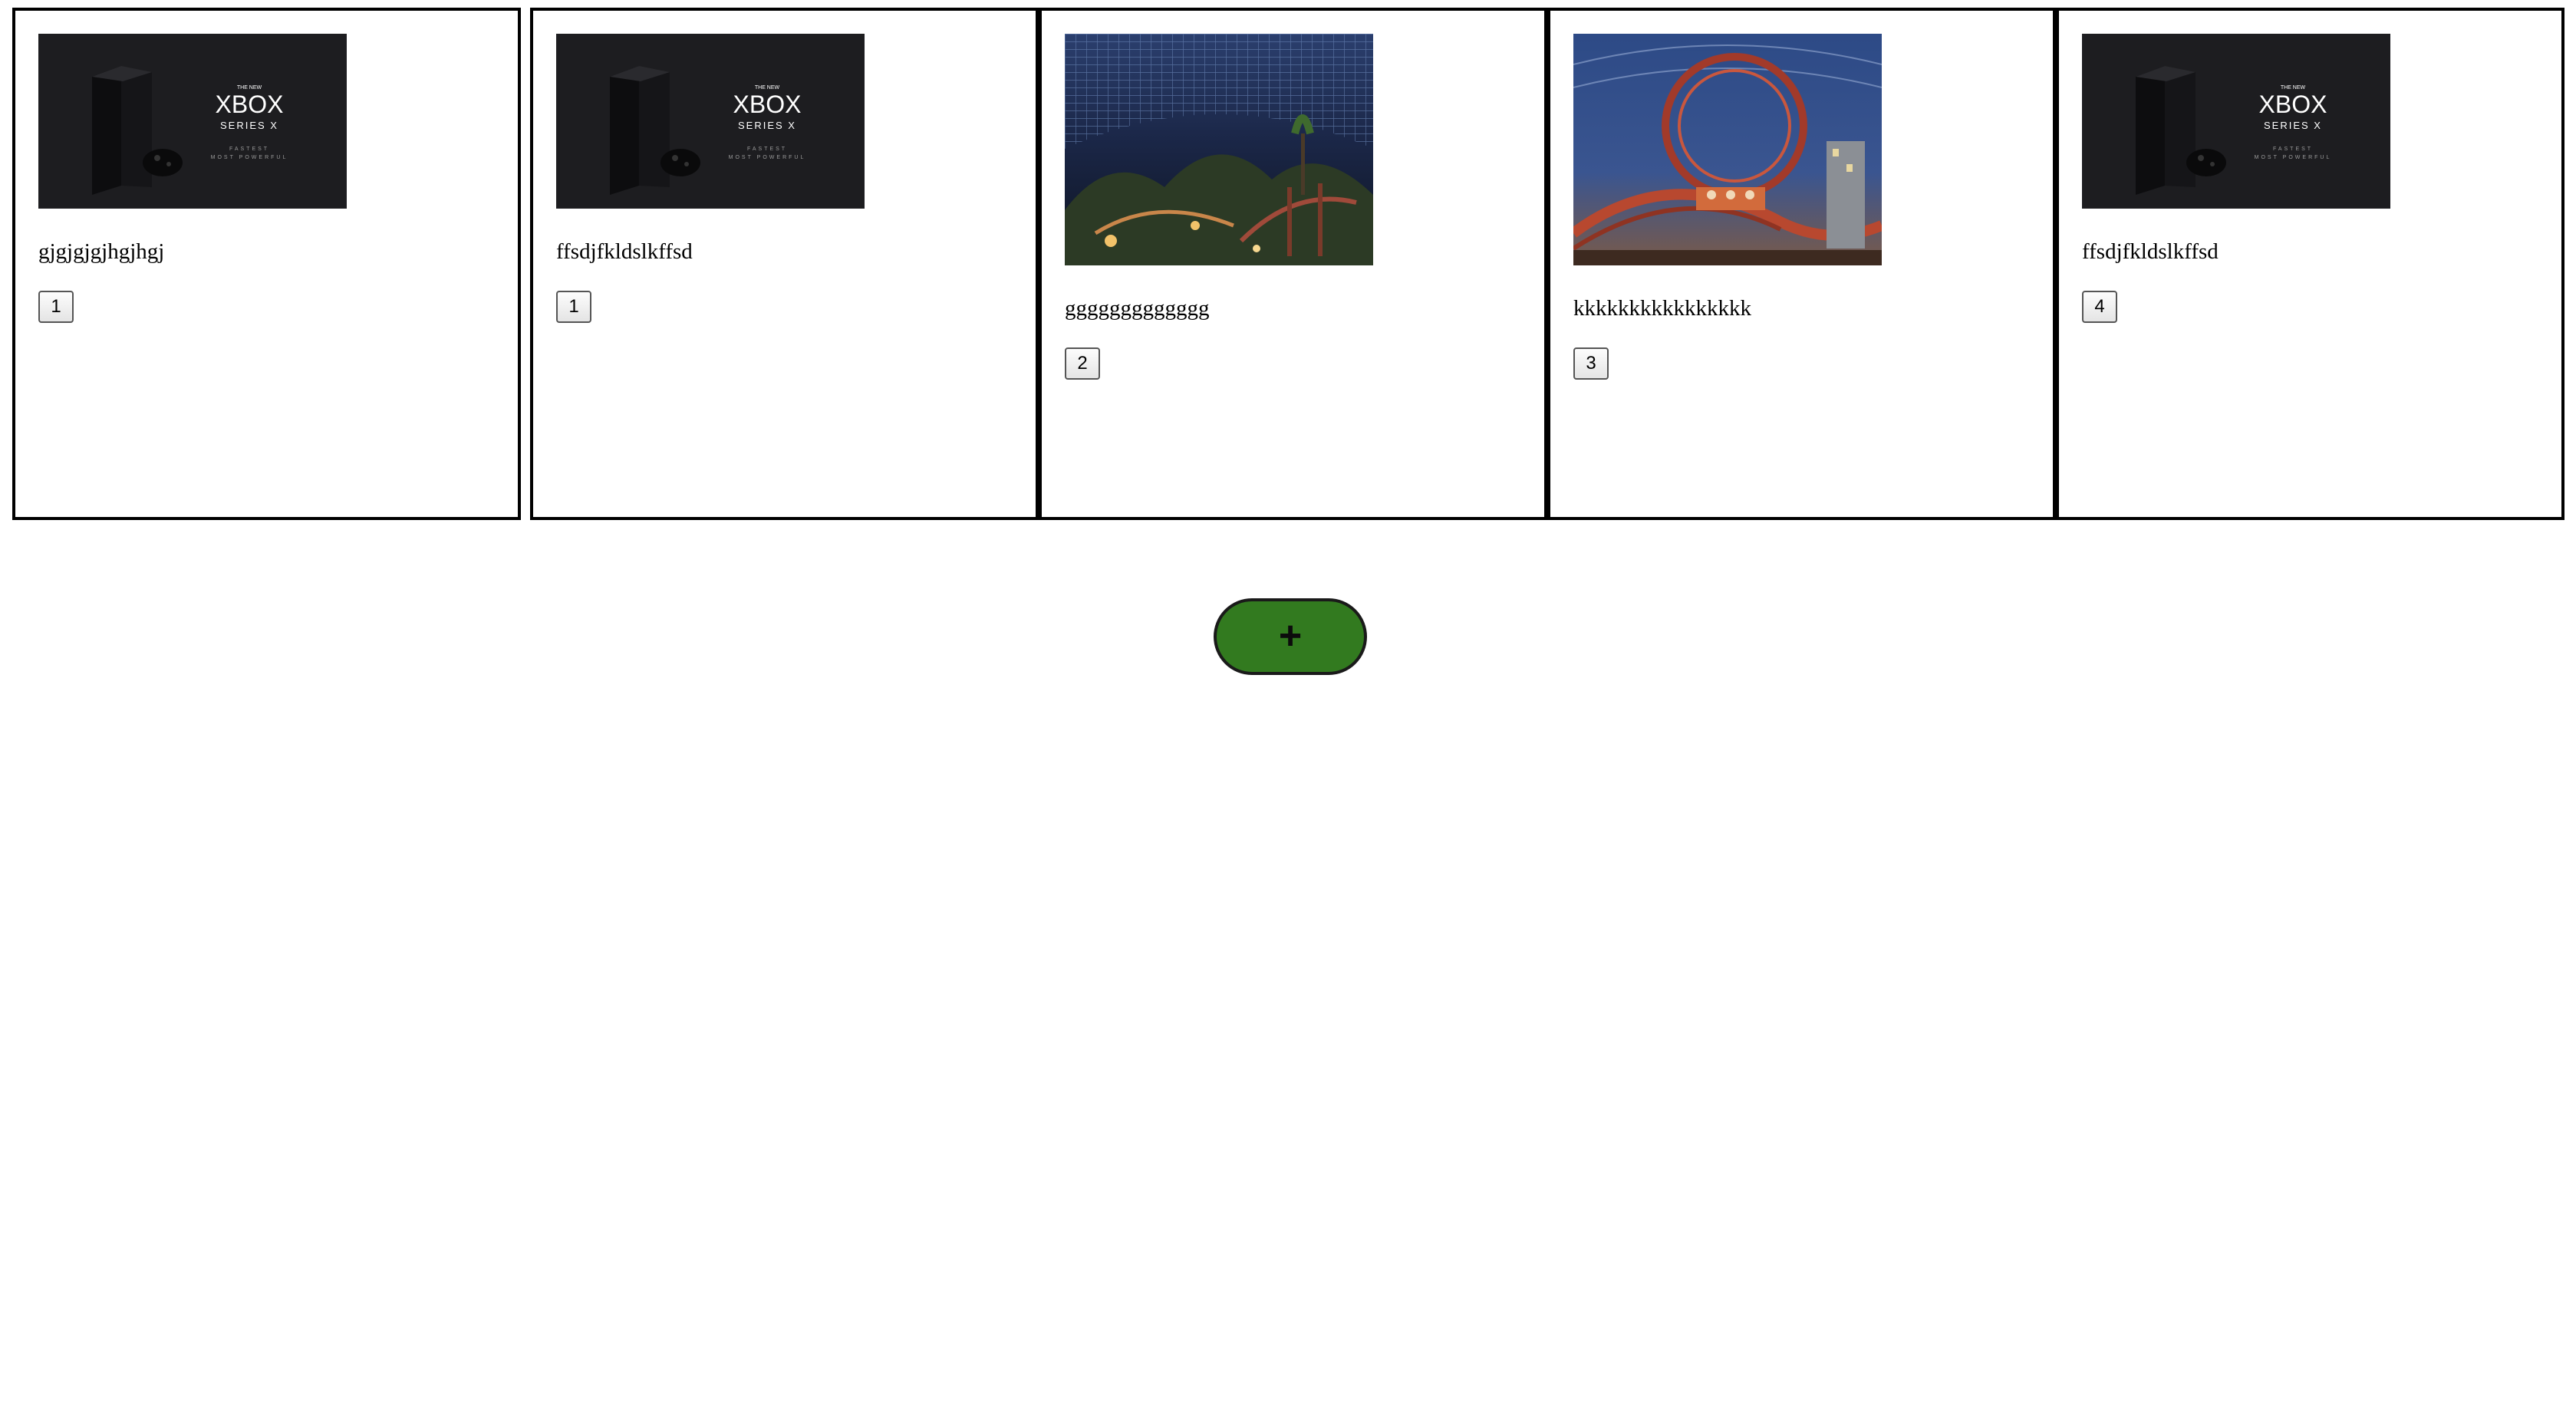 The image size is (2576, 1419). What do you see at coordinates (2099, 307) in the screenshot?
I see `count-button: 4` at bounding box center [2099, 307].